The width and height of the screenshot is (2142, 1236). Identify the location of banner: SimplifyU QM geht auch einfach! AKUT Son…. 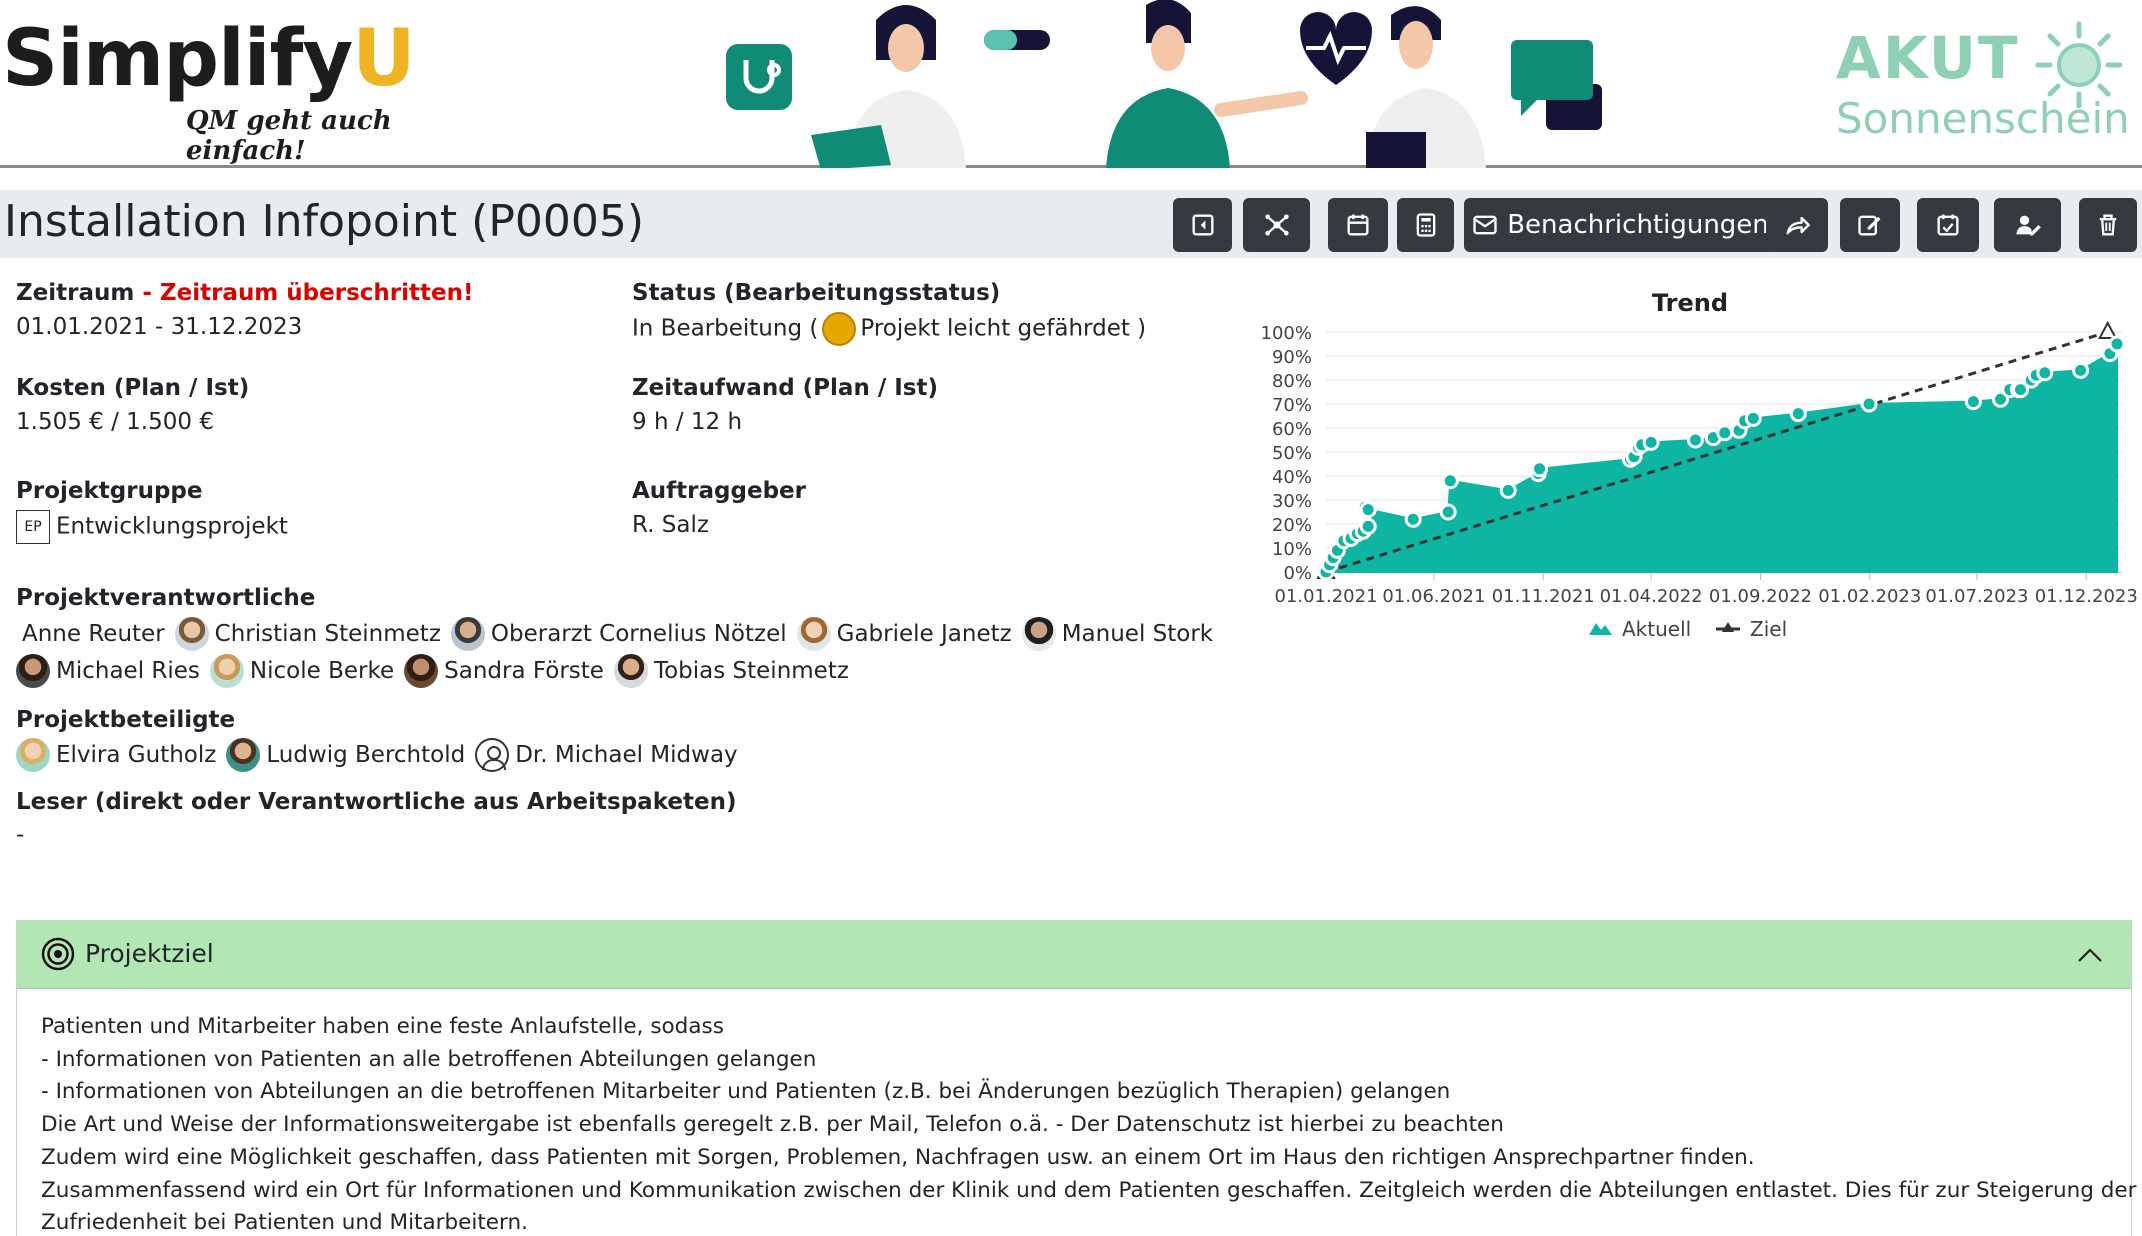
(1071, 84).